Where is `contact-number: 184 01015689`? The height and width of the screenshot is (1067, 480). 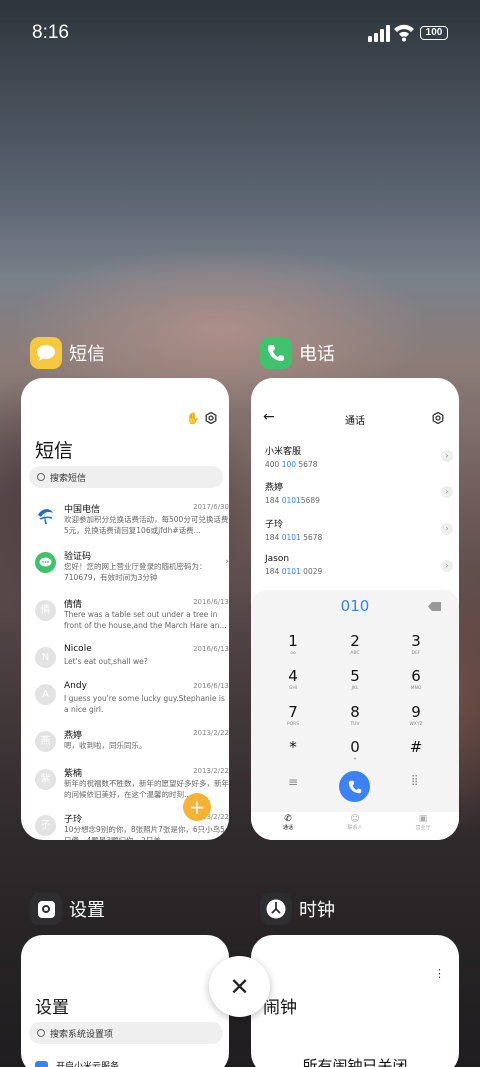
contact-number: 184 01015689 is located at coordinates (292, 500).